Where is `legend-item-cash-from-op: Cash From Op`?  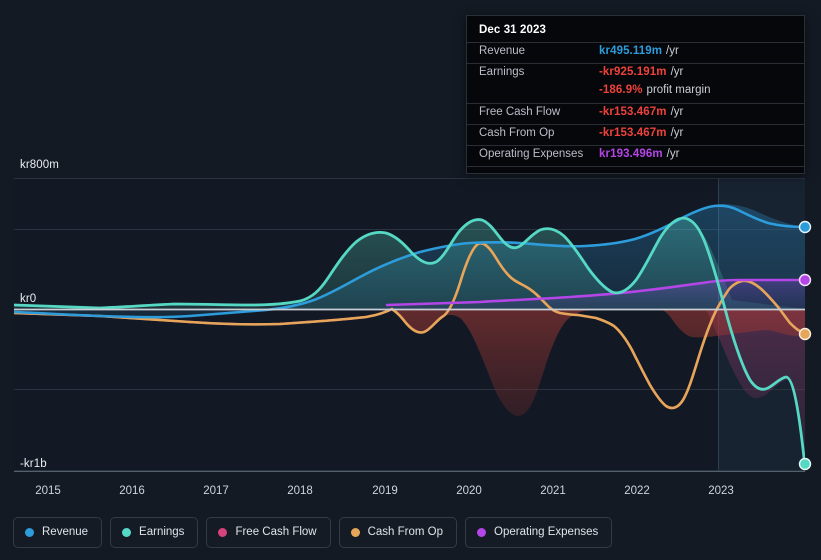 legend-item-cash-from-op: Cash From Op is located at coordinates (398, 532).